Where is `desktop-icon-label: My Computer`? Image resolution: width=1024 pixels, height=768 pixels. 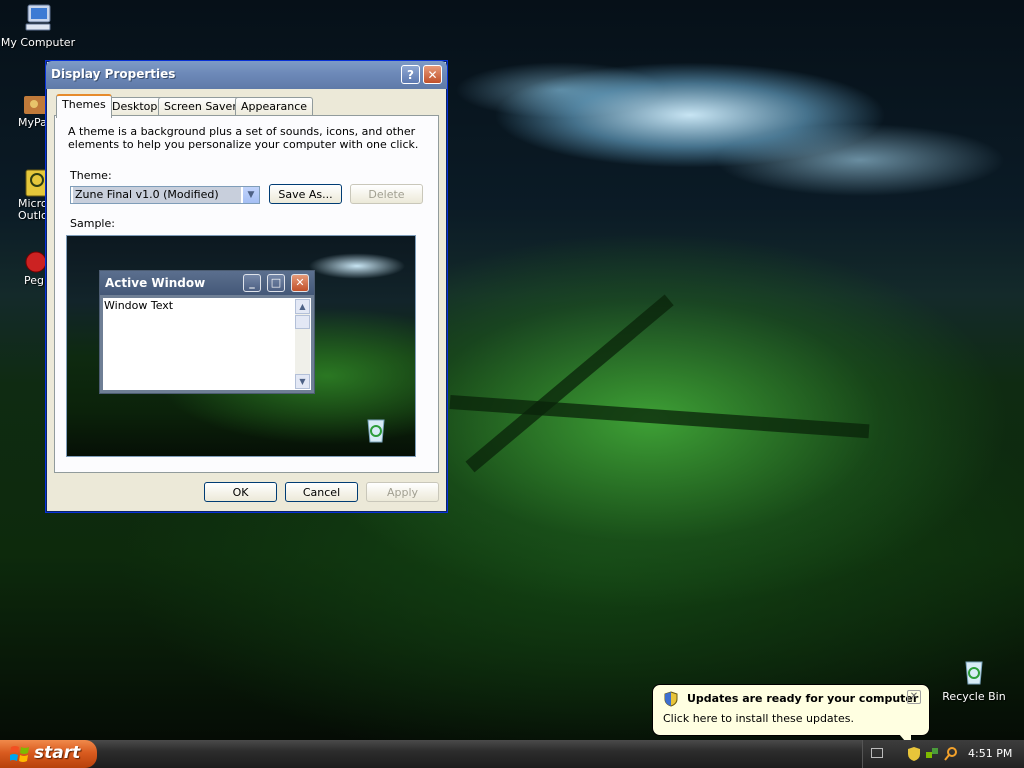 desktop-icon-label: My Computer is located at coordinates (38, 42).